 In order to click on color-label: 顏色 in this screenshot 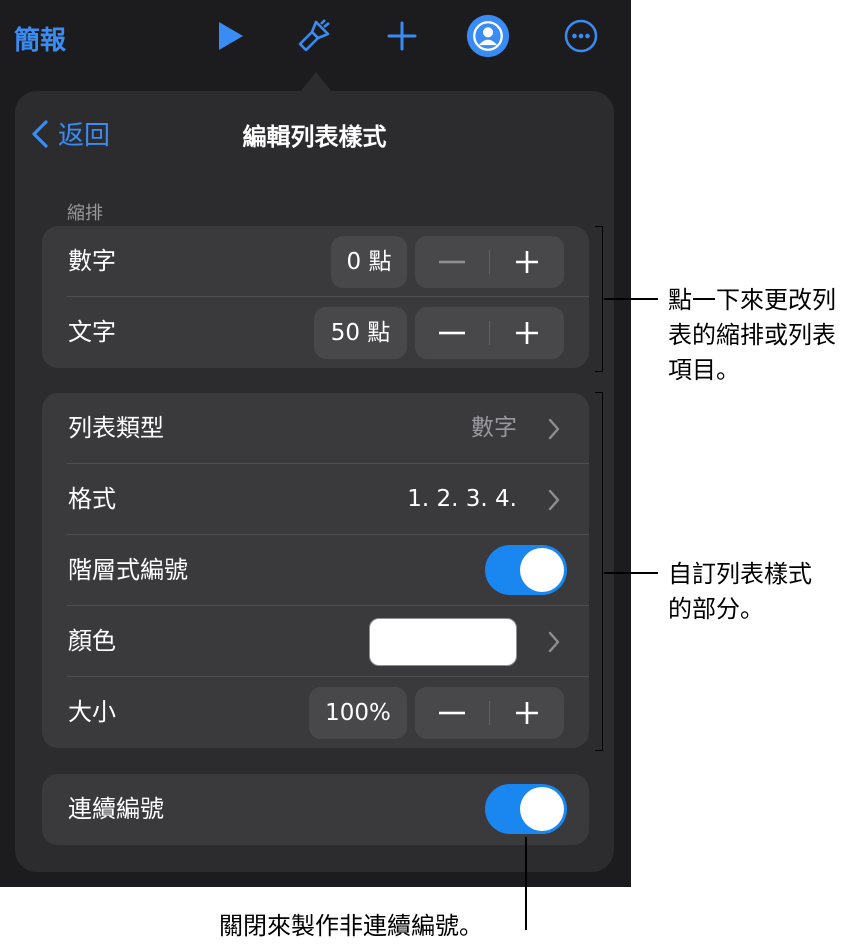, I will do `click(92, 641)`.